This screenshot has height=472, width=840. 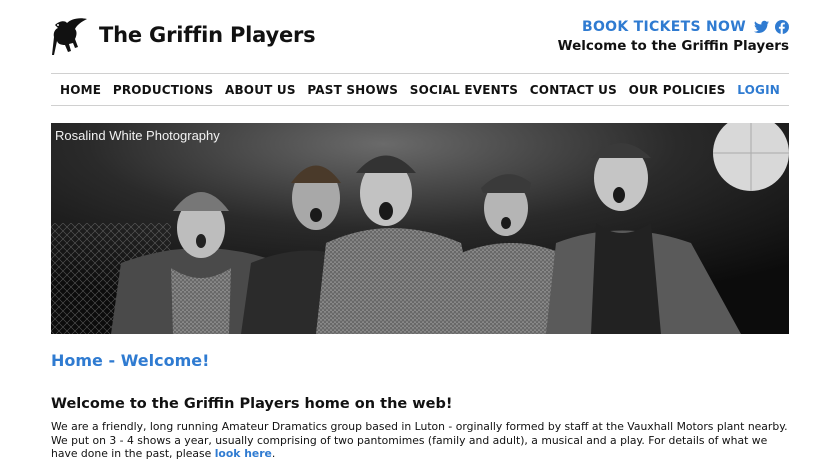 What do you see at coordinates (273, 453) in the screenshot?
I see `intro-end: .` at bounding box center [273, 453].